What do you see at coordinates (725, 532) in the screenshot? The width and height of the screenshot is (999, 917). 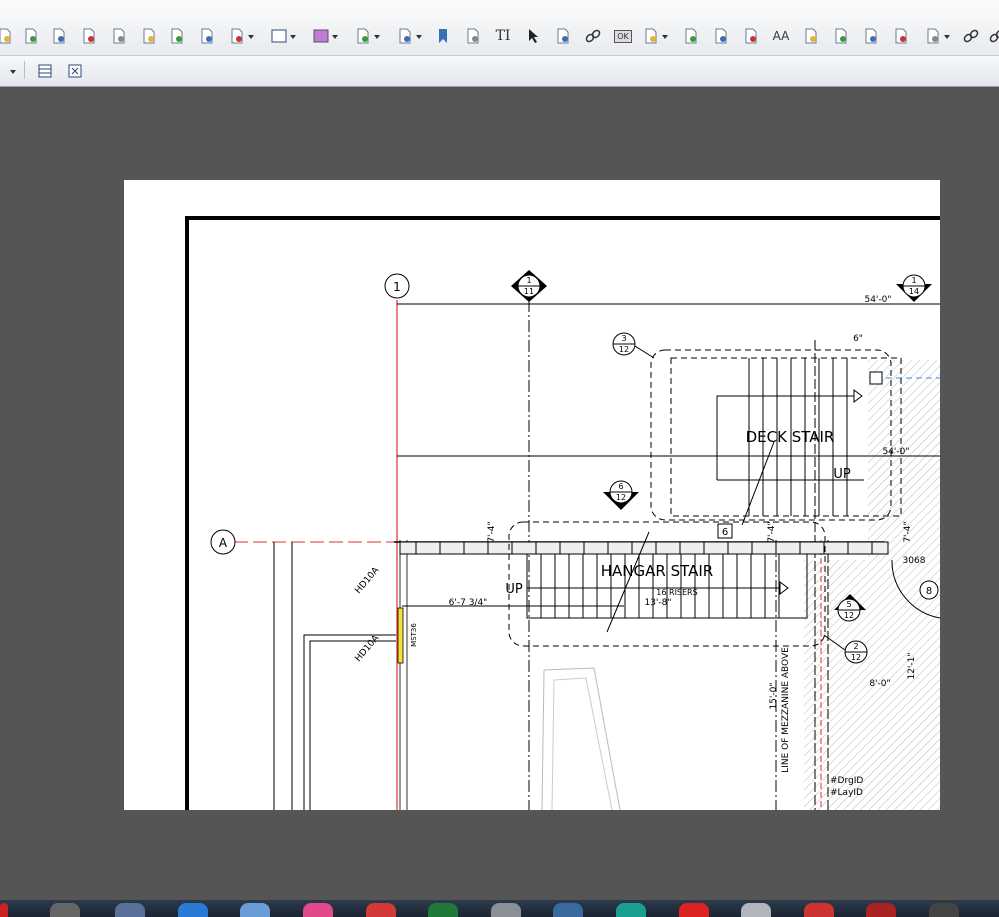 I see `tag-label: 6` at bounding box center [725, 532].